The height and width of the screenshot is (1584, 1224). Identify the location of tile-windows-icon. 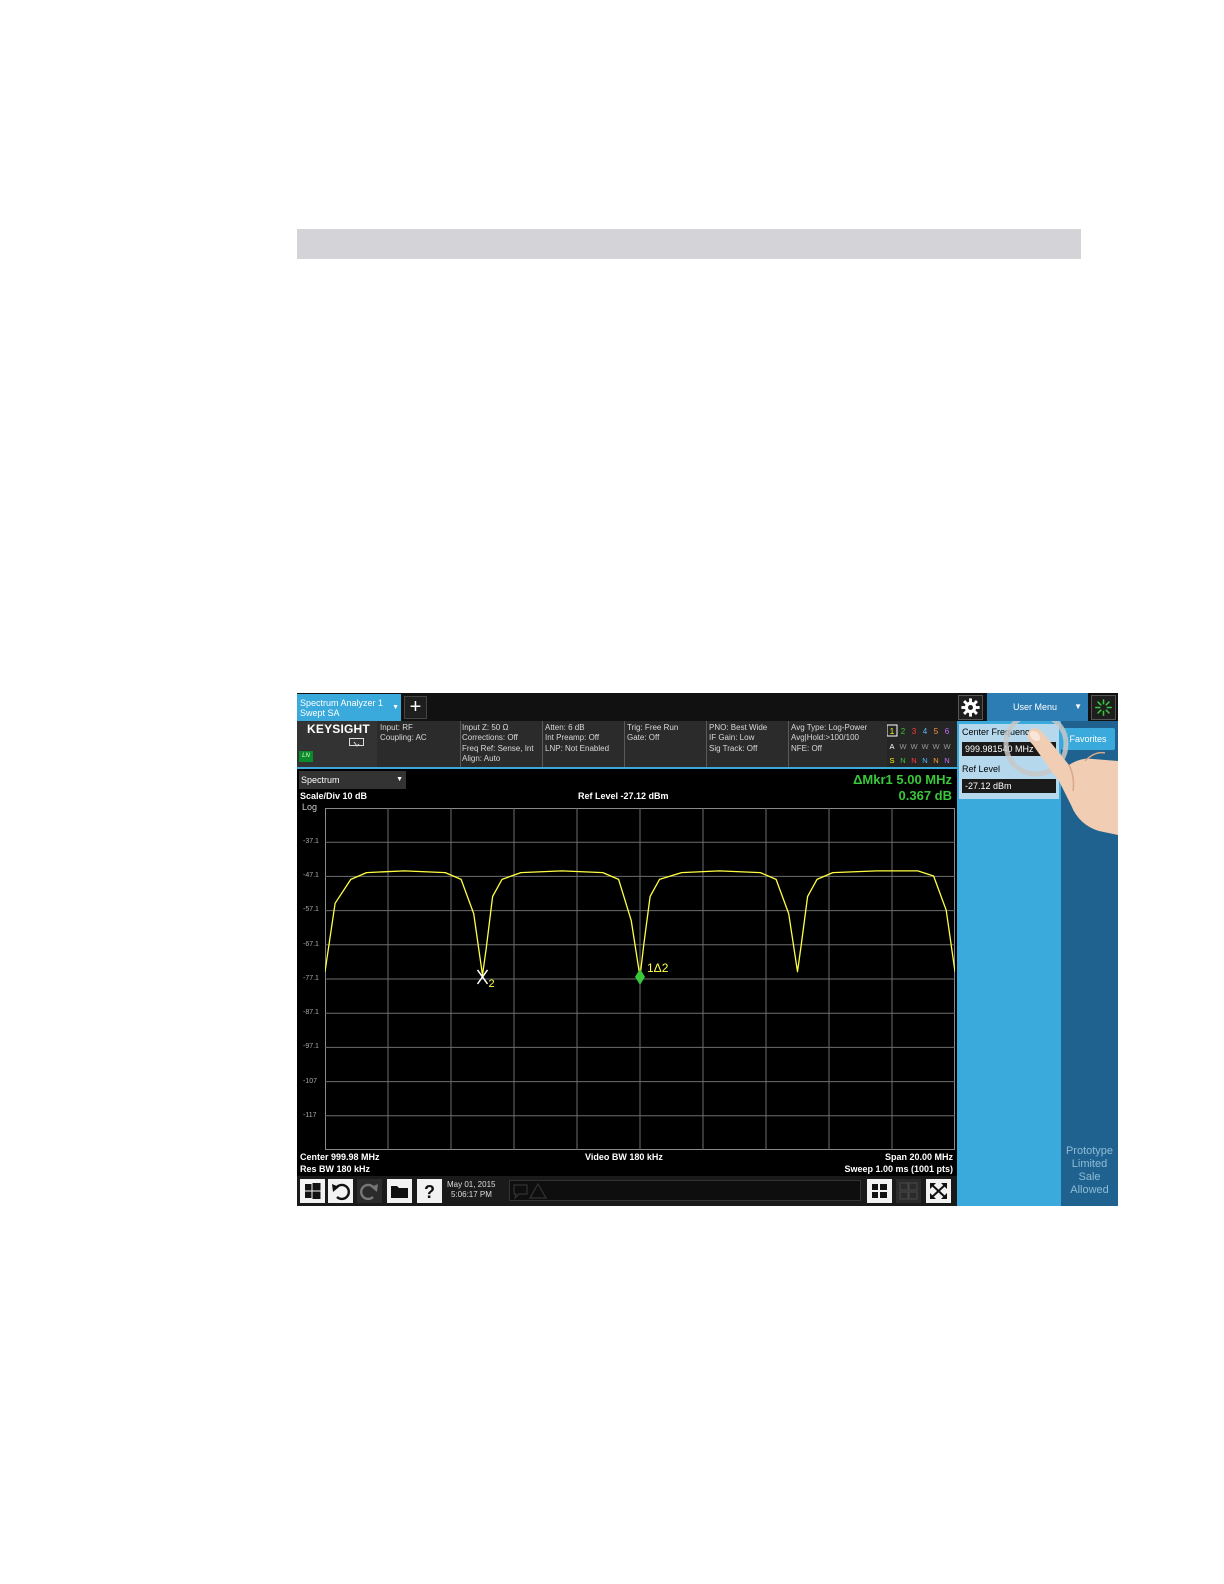
(908, 1191).